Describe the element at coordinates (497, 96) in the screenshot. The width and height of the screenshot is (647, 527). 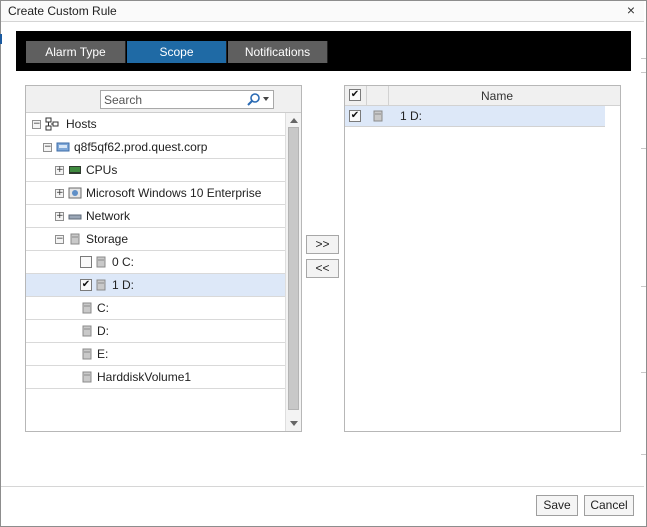
I see `name-column-header: Name` at that location.